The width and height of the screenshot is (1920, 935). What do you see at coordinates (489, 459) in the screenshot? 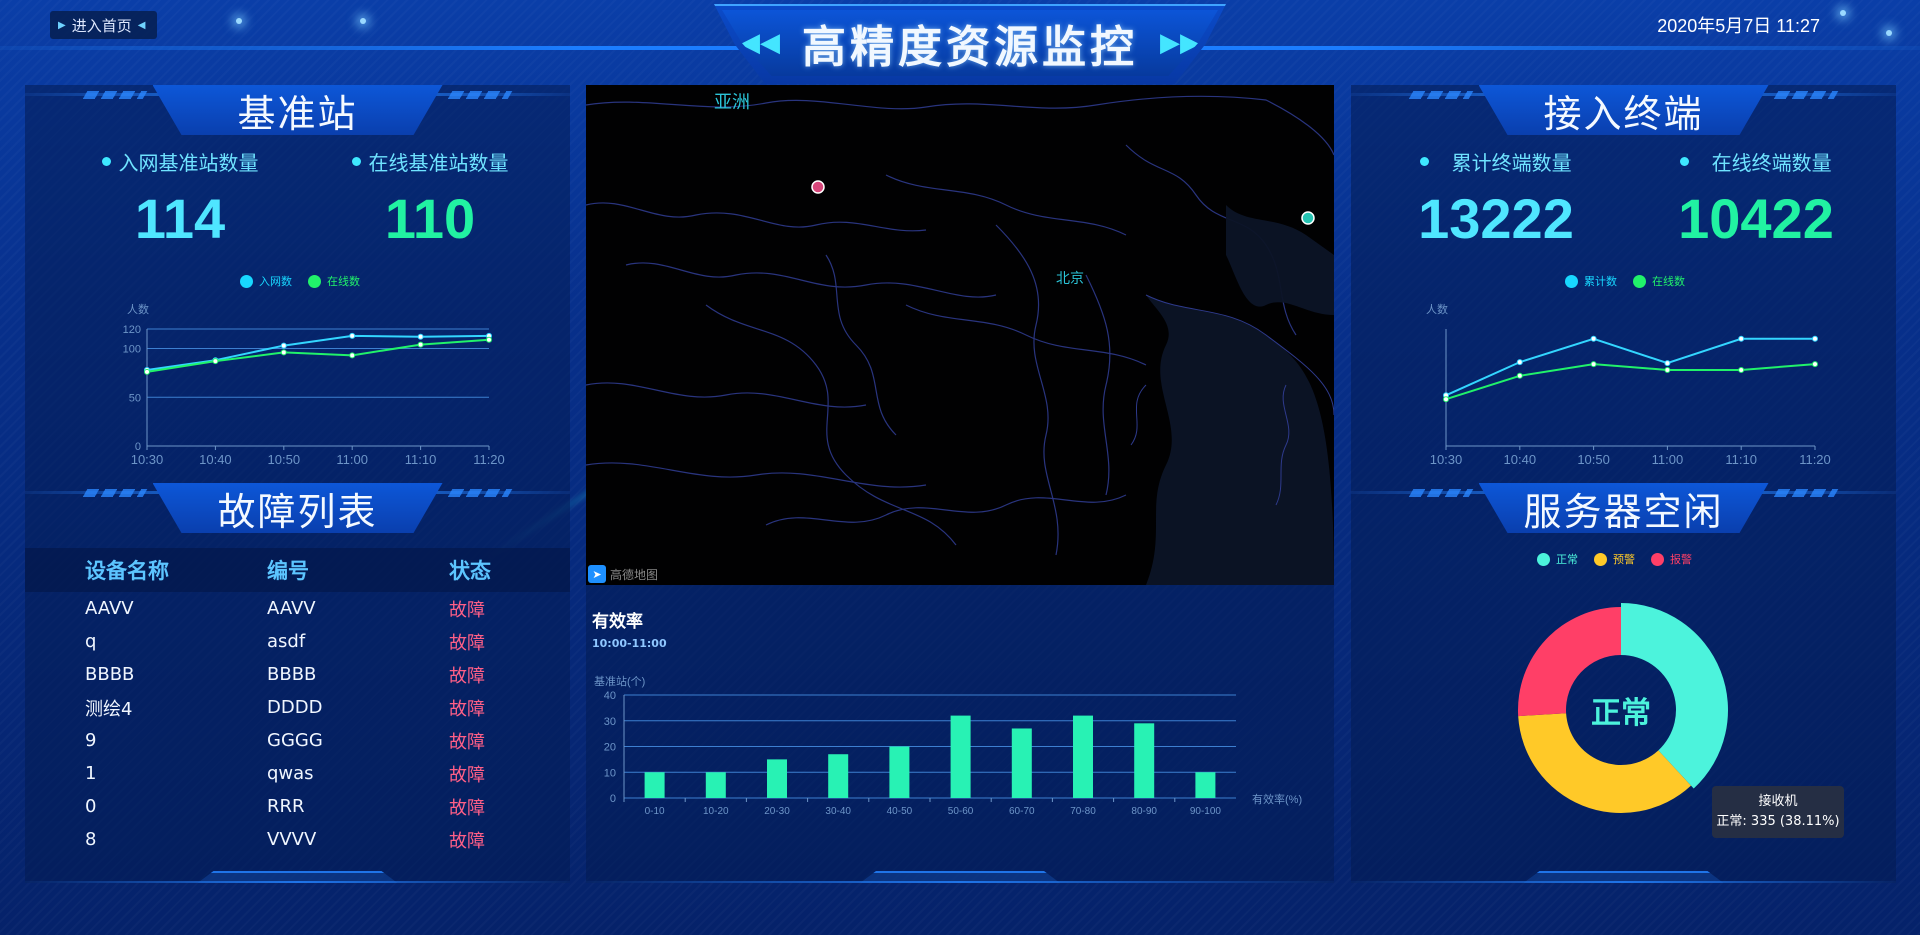
I see `tick-label: 11:20` at bounding box center [489, 459].